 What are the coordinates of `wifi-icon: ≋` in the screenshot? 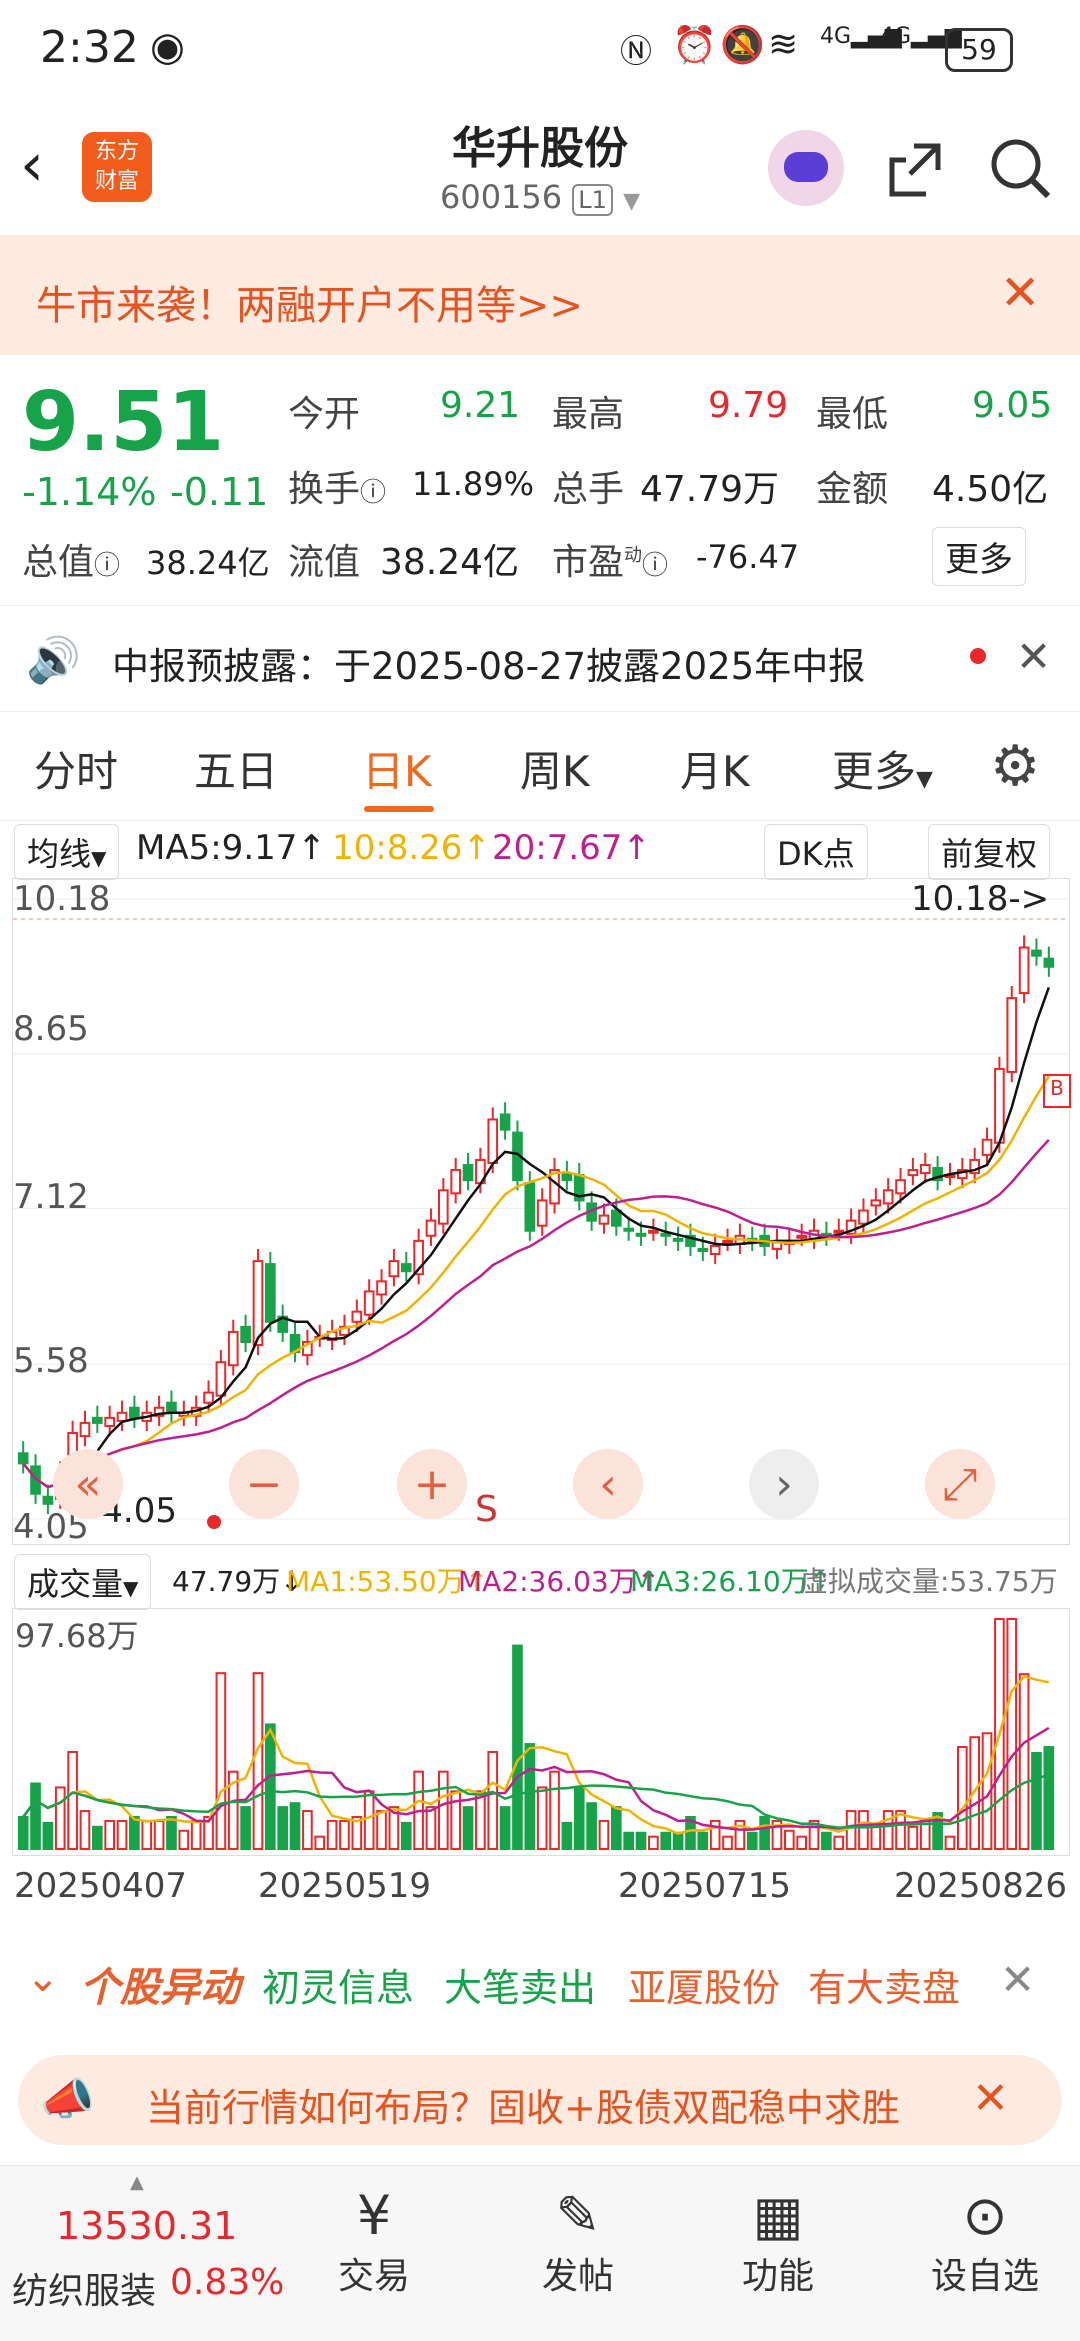 It's located at (783, 44).